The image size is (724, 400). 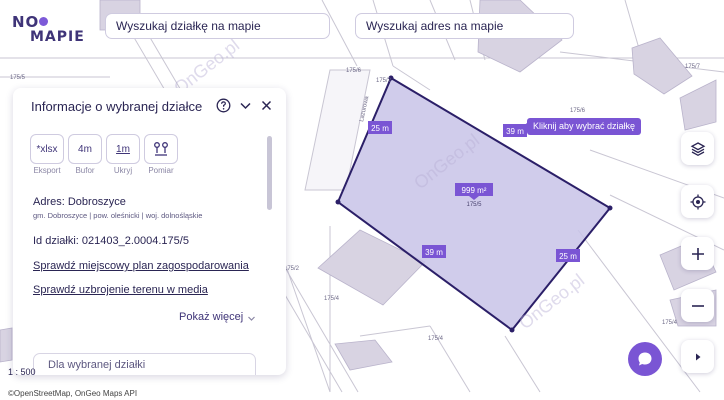 I want to click on zoning-plan-link: Sprawdź miejscowy plan zagospodarowania, so click(x=141, y=266).